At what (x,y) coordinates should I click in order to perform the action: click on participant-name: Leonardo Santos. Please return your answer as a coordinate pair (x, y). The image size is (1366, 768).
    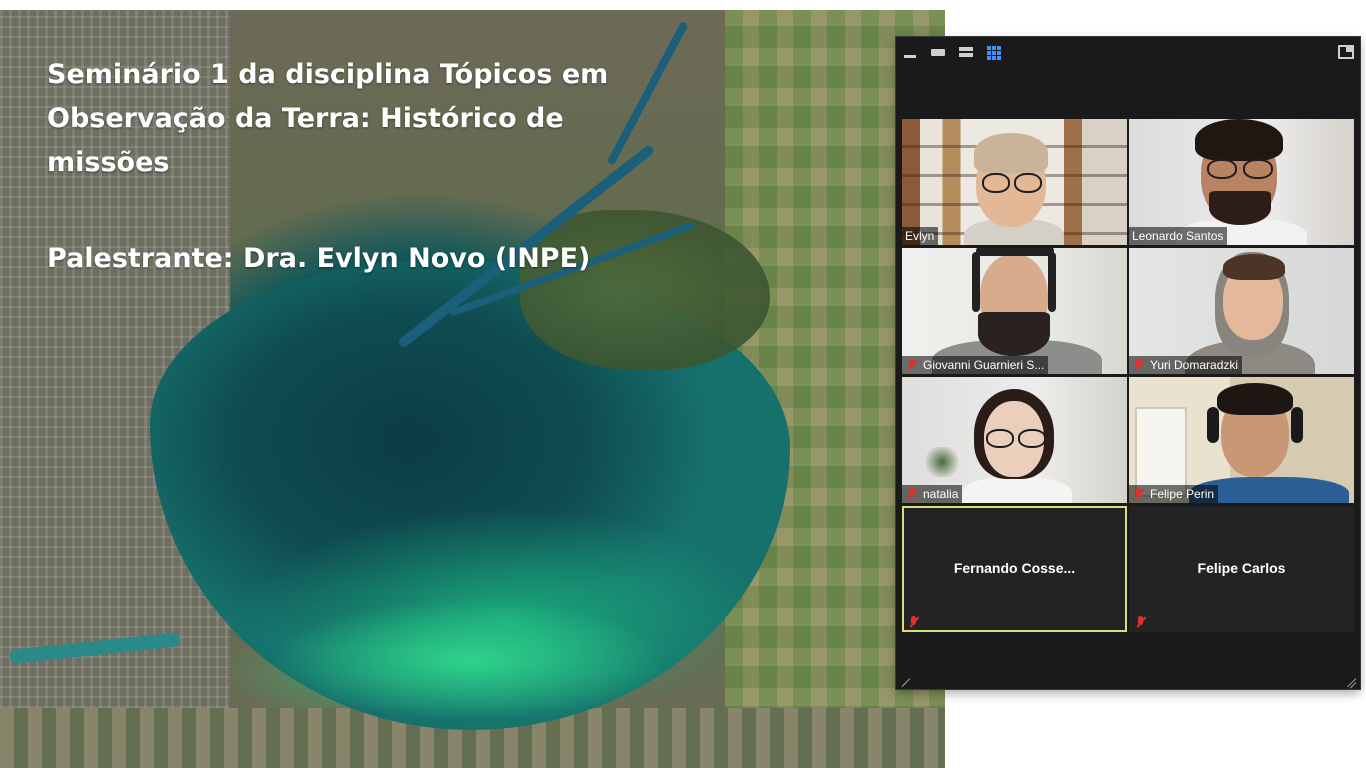
    Looking at the image, I should click on (1178, 236).